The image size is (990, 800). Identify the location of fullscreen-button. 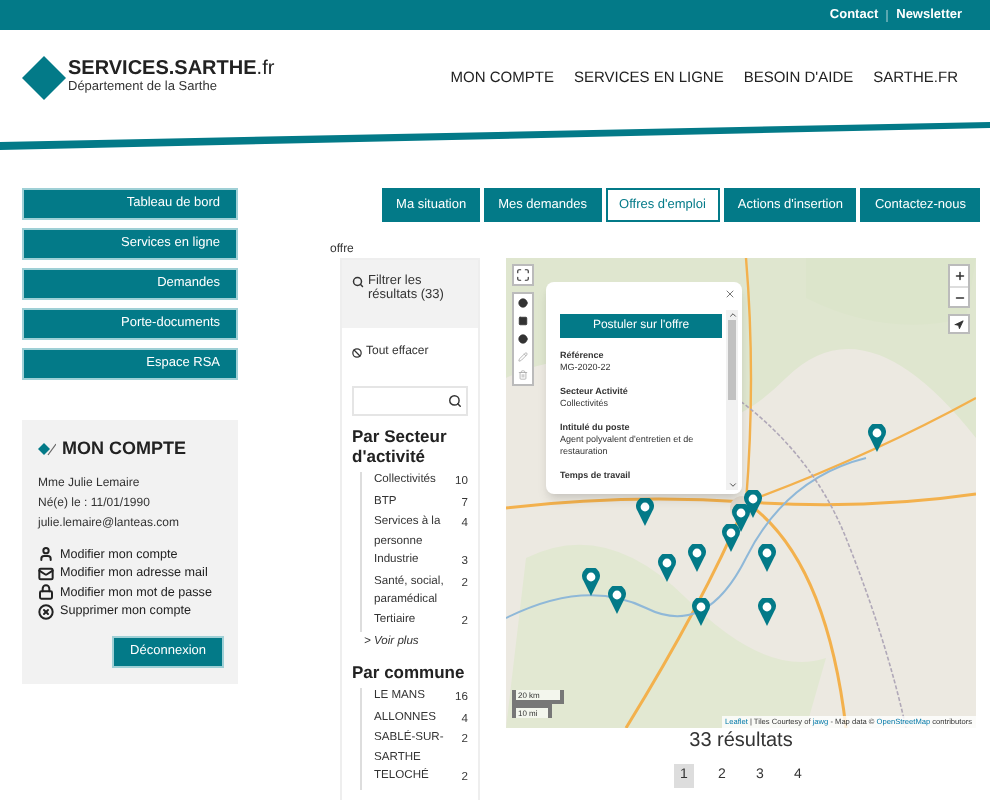
(523, 275).